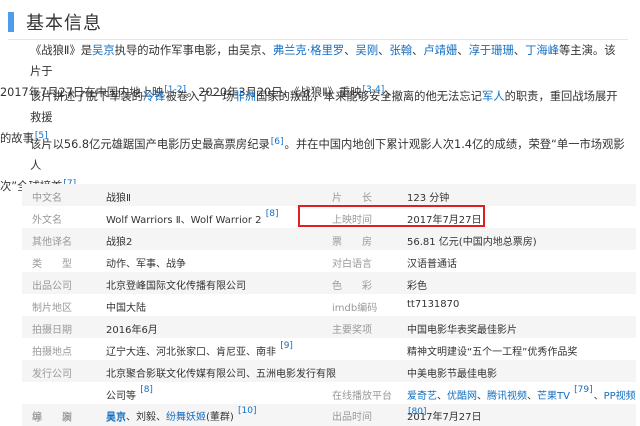  Describe the element at coordinates (150, 144) in the screenshot. I see `text: 该片以56.8亿元雄踞国产电影历史最高票房纪录` at that location.